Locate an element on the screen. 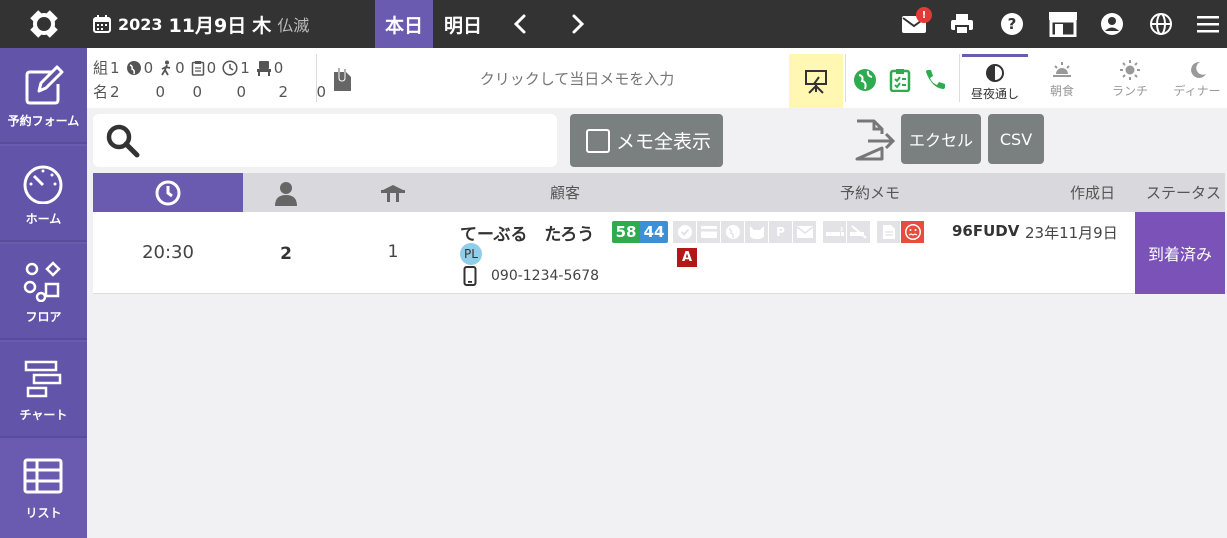 The width and height of the screenshot is (1227, 538). date-weekday: 木 is located at coordinates (262, 25).